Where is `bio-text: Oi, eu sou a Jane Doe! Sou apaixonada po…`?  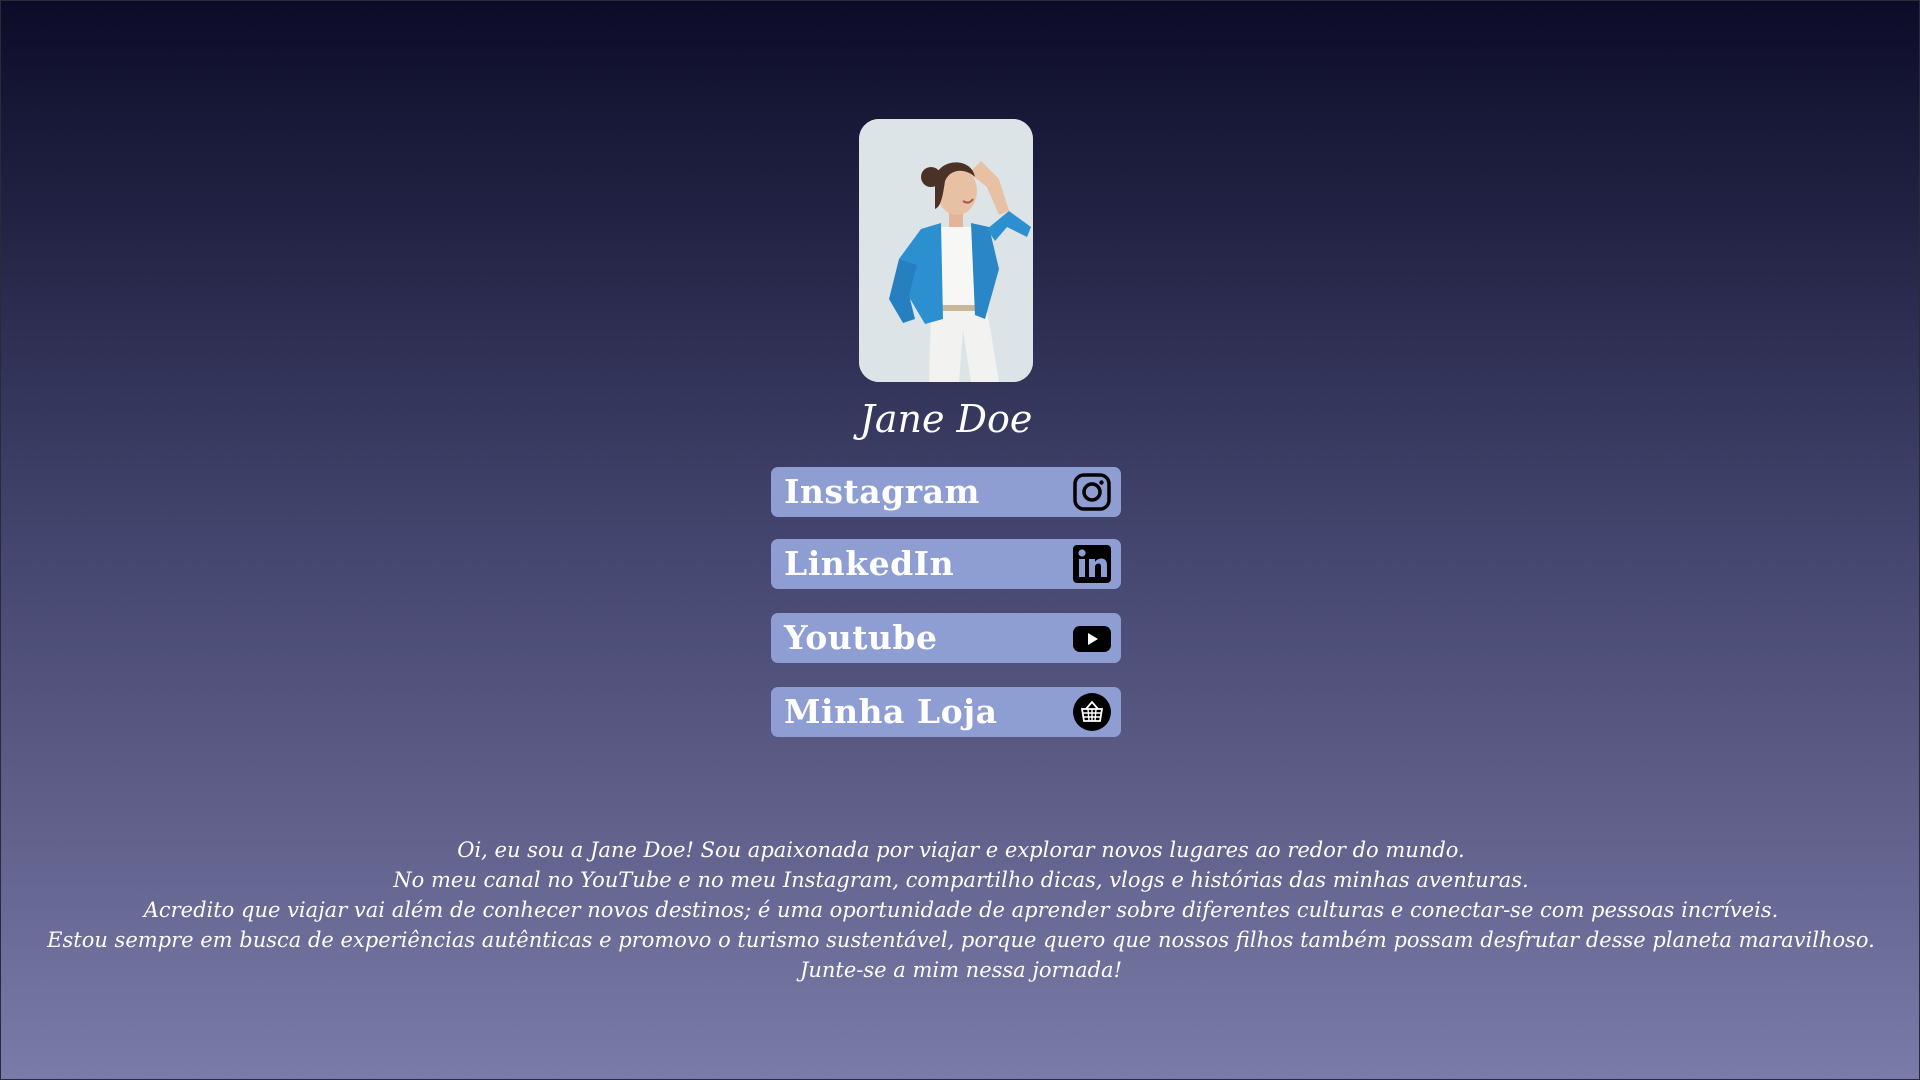 bio-text: Oi, eu sou a Jane Doe! Sou apaixonada po… is located at coordinates (961, 910).